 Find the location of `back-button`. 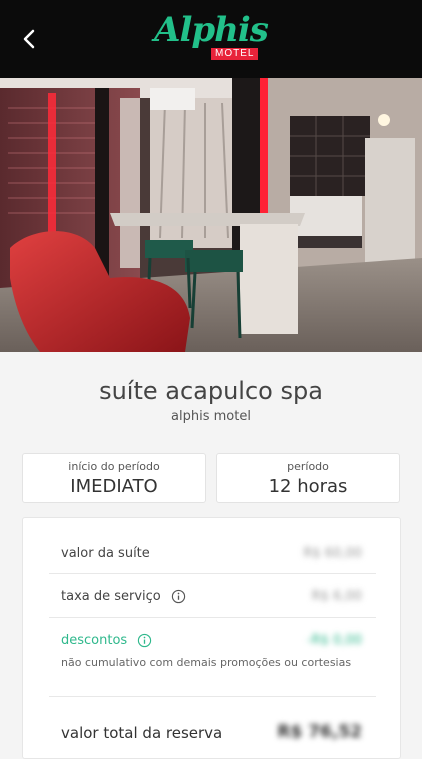

back-button is located at coordinates (29, 39).